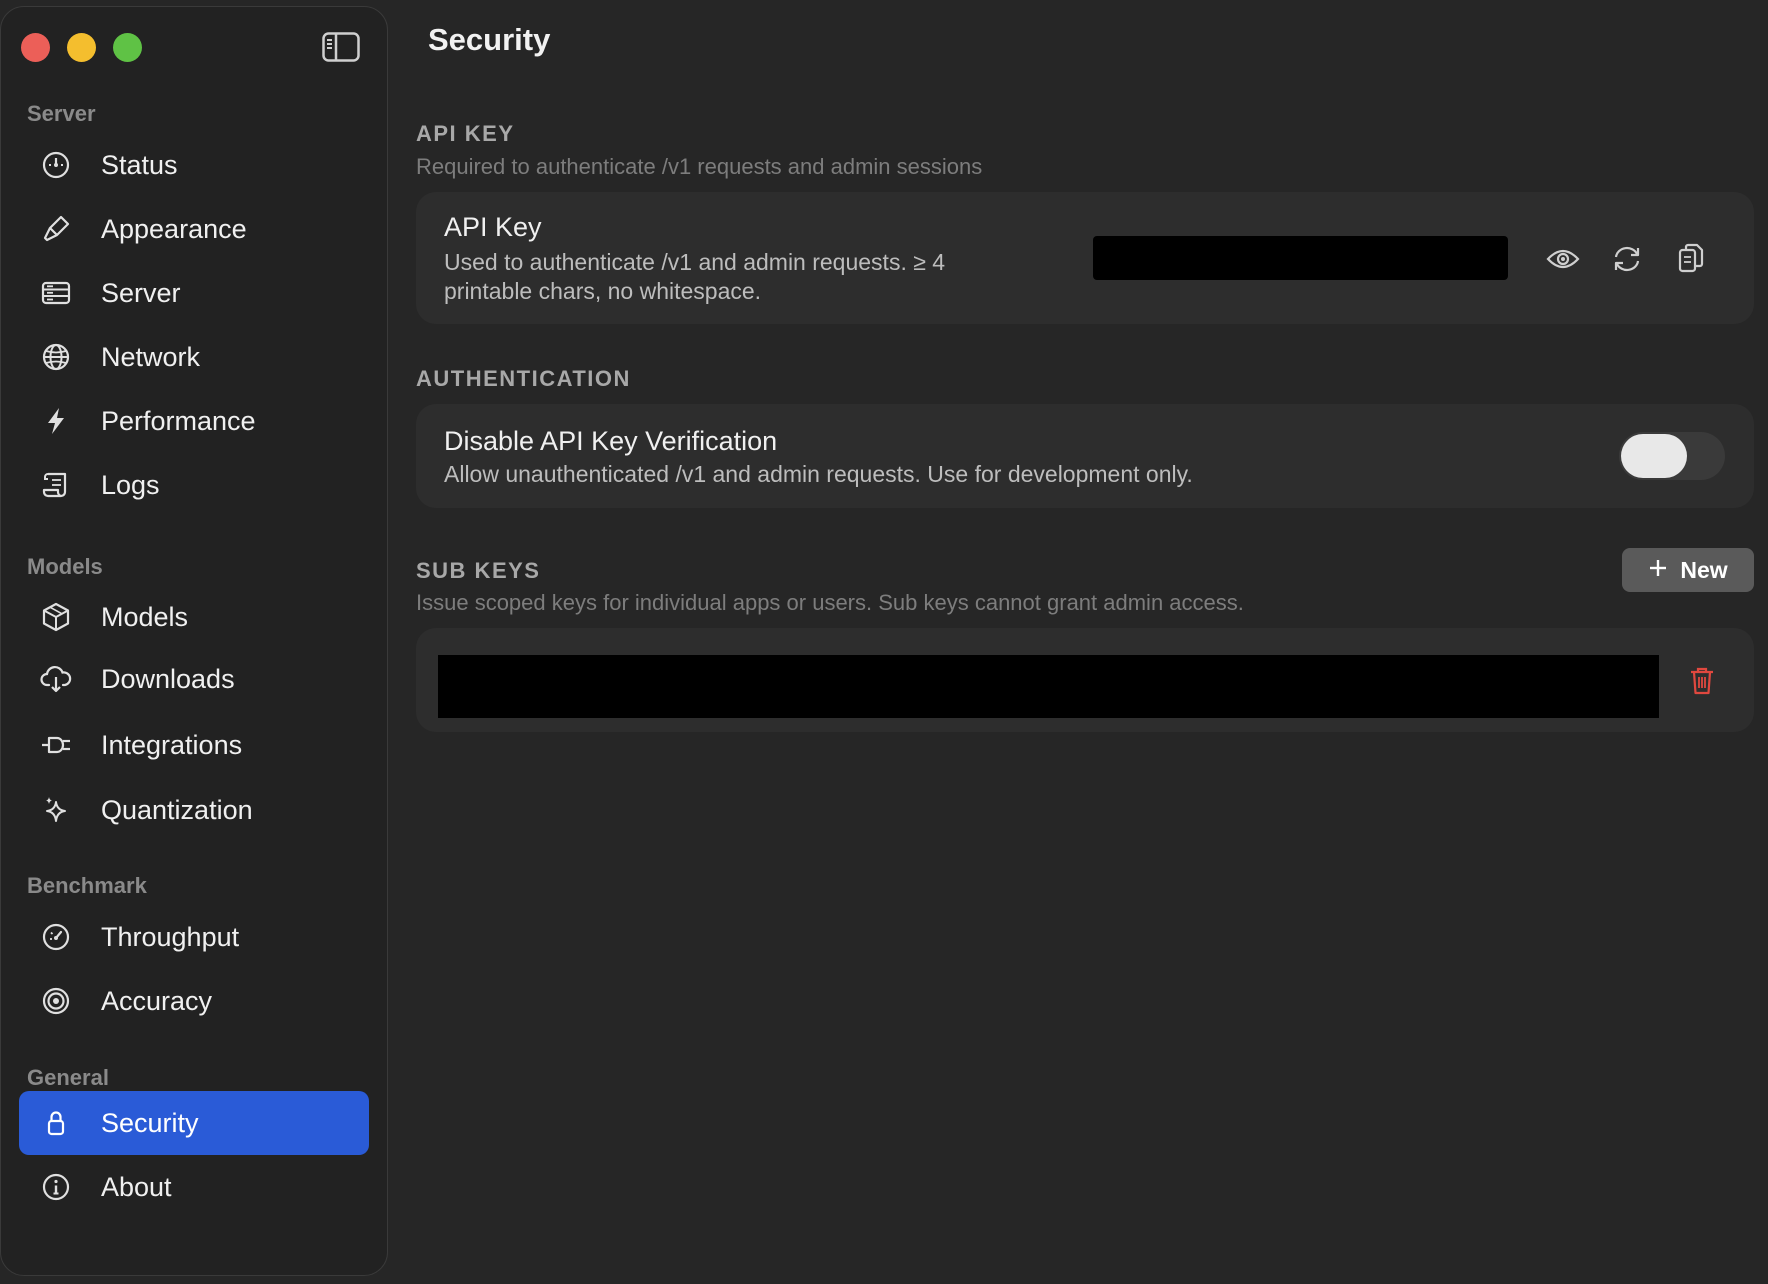 The image size is (1768, 1284). Describe the element at coordinates (65, 566) in the screenshot. I see `sidebar-section-models: Models` at that location.